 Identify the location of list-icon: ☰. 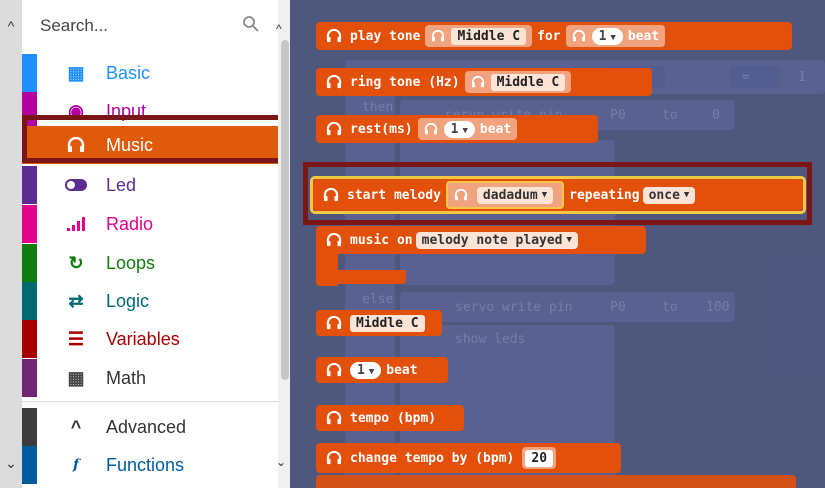
(76, 338).